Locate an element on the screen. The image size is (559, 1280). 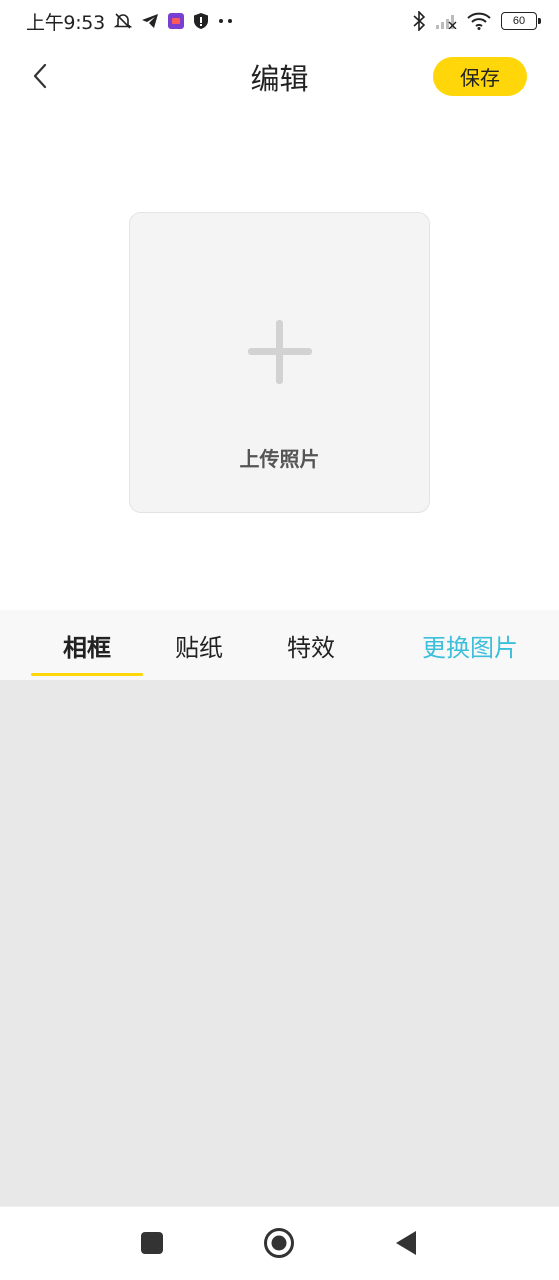
more-dots-icon is located at coordinates (226, 21).